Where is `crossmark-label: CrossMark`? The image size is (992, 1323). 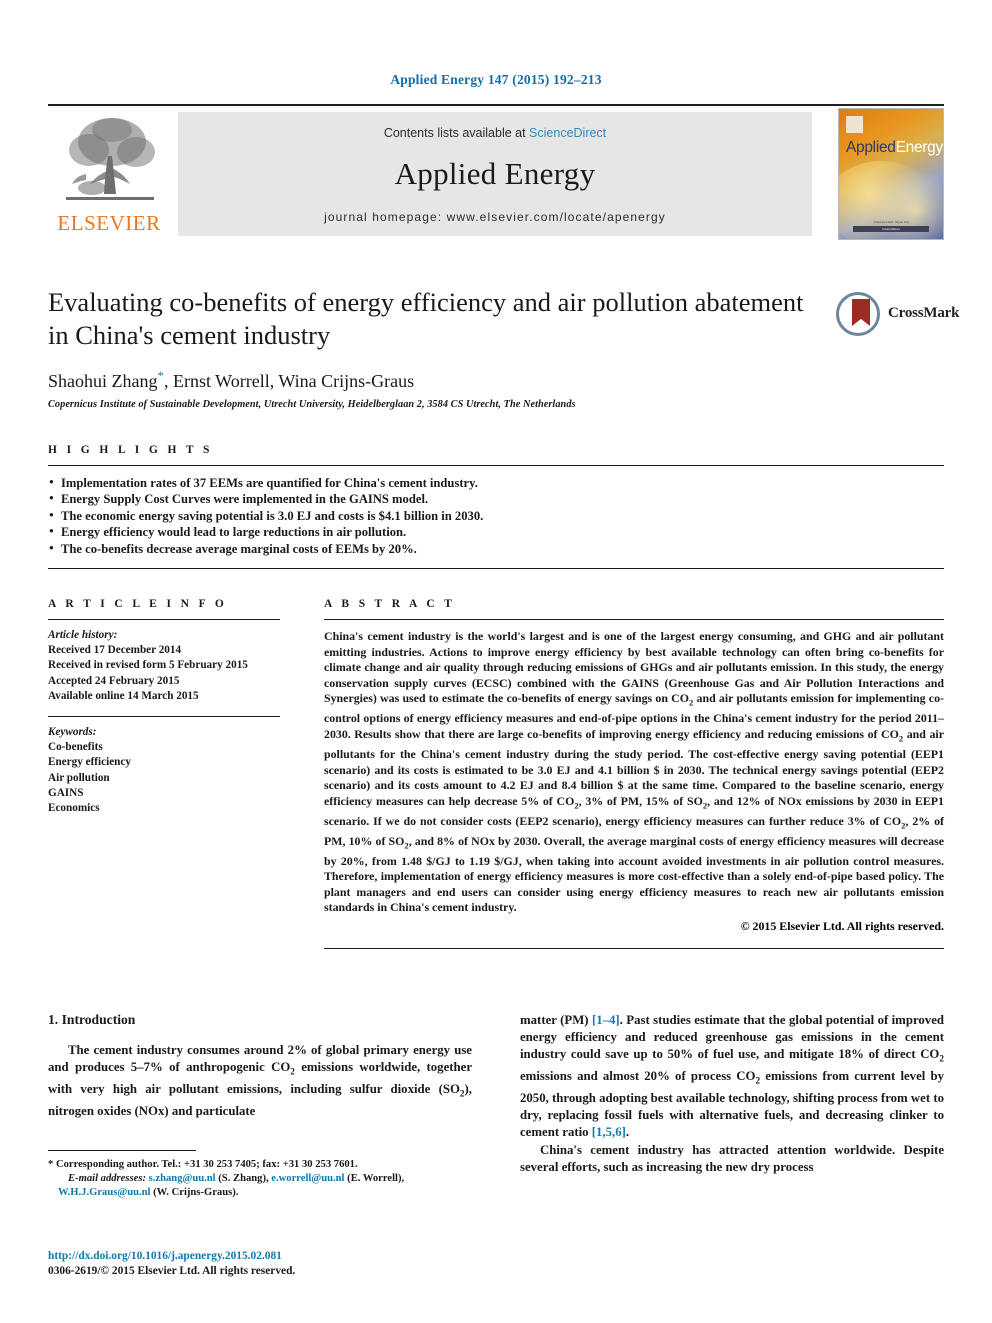
crossmark-label: CrossMark is located at coordinates (924, 313).